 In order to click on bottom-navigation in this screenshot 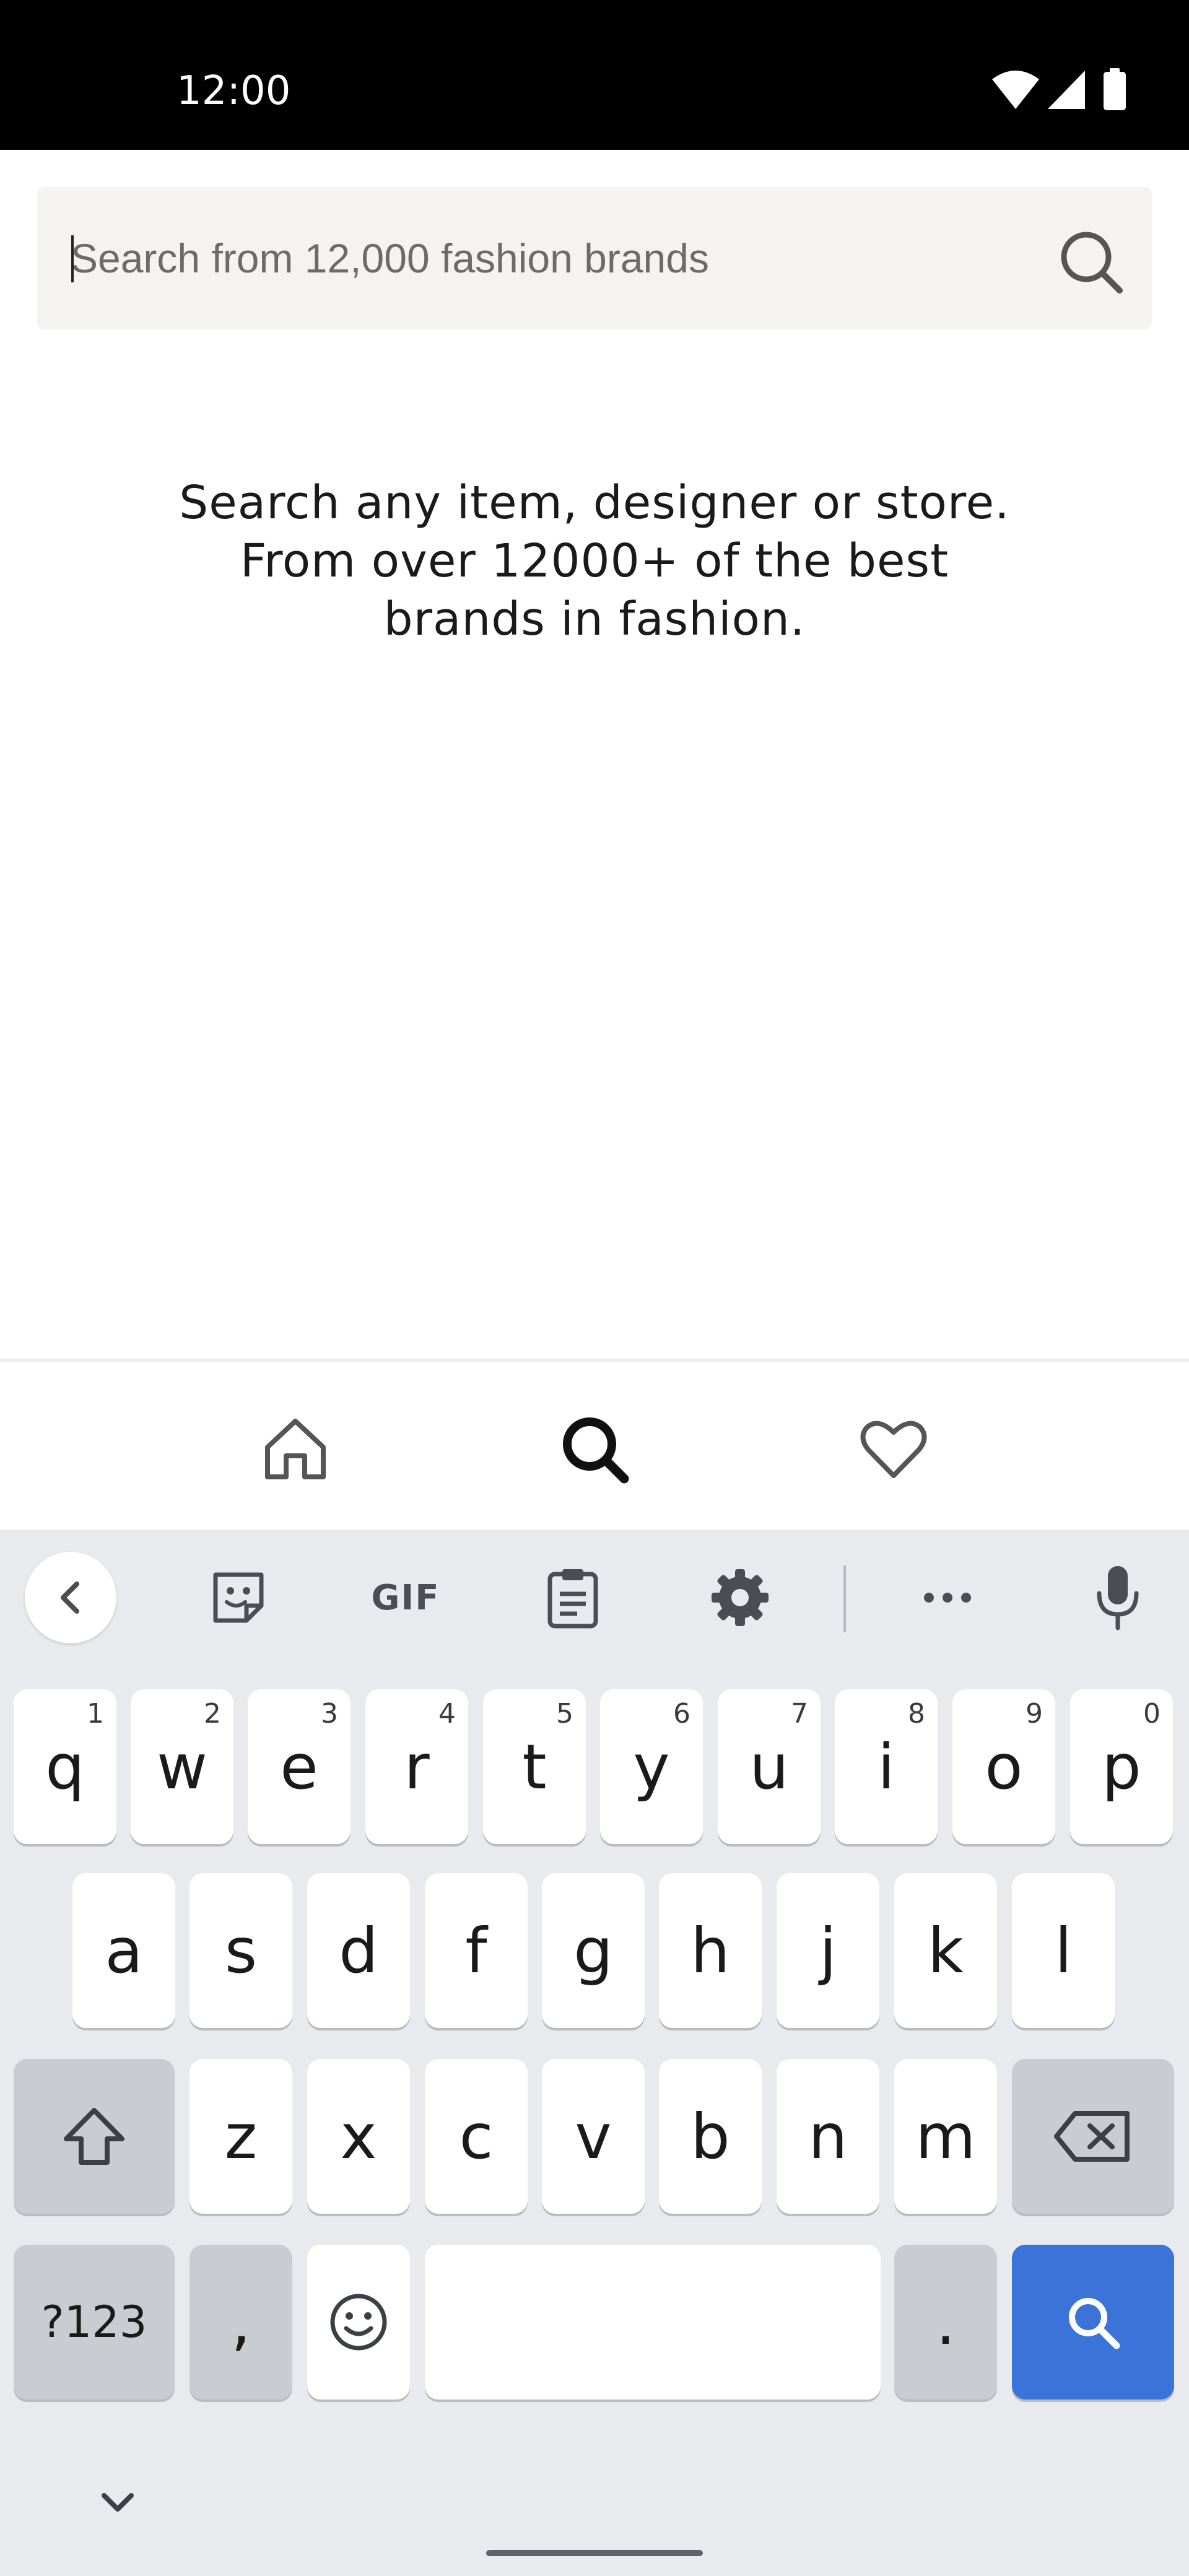, I will do `click(594, 1444)`.